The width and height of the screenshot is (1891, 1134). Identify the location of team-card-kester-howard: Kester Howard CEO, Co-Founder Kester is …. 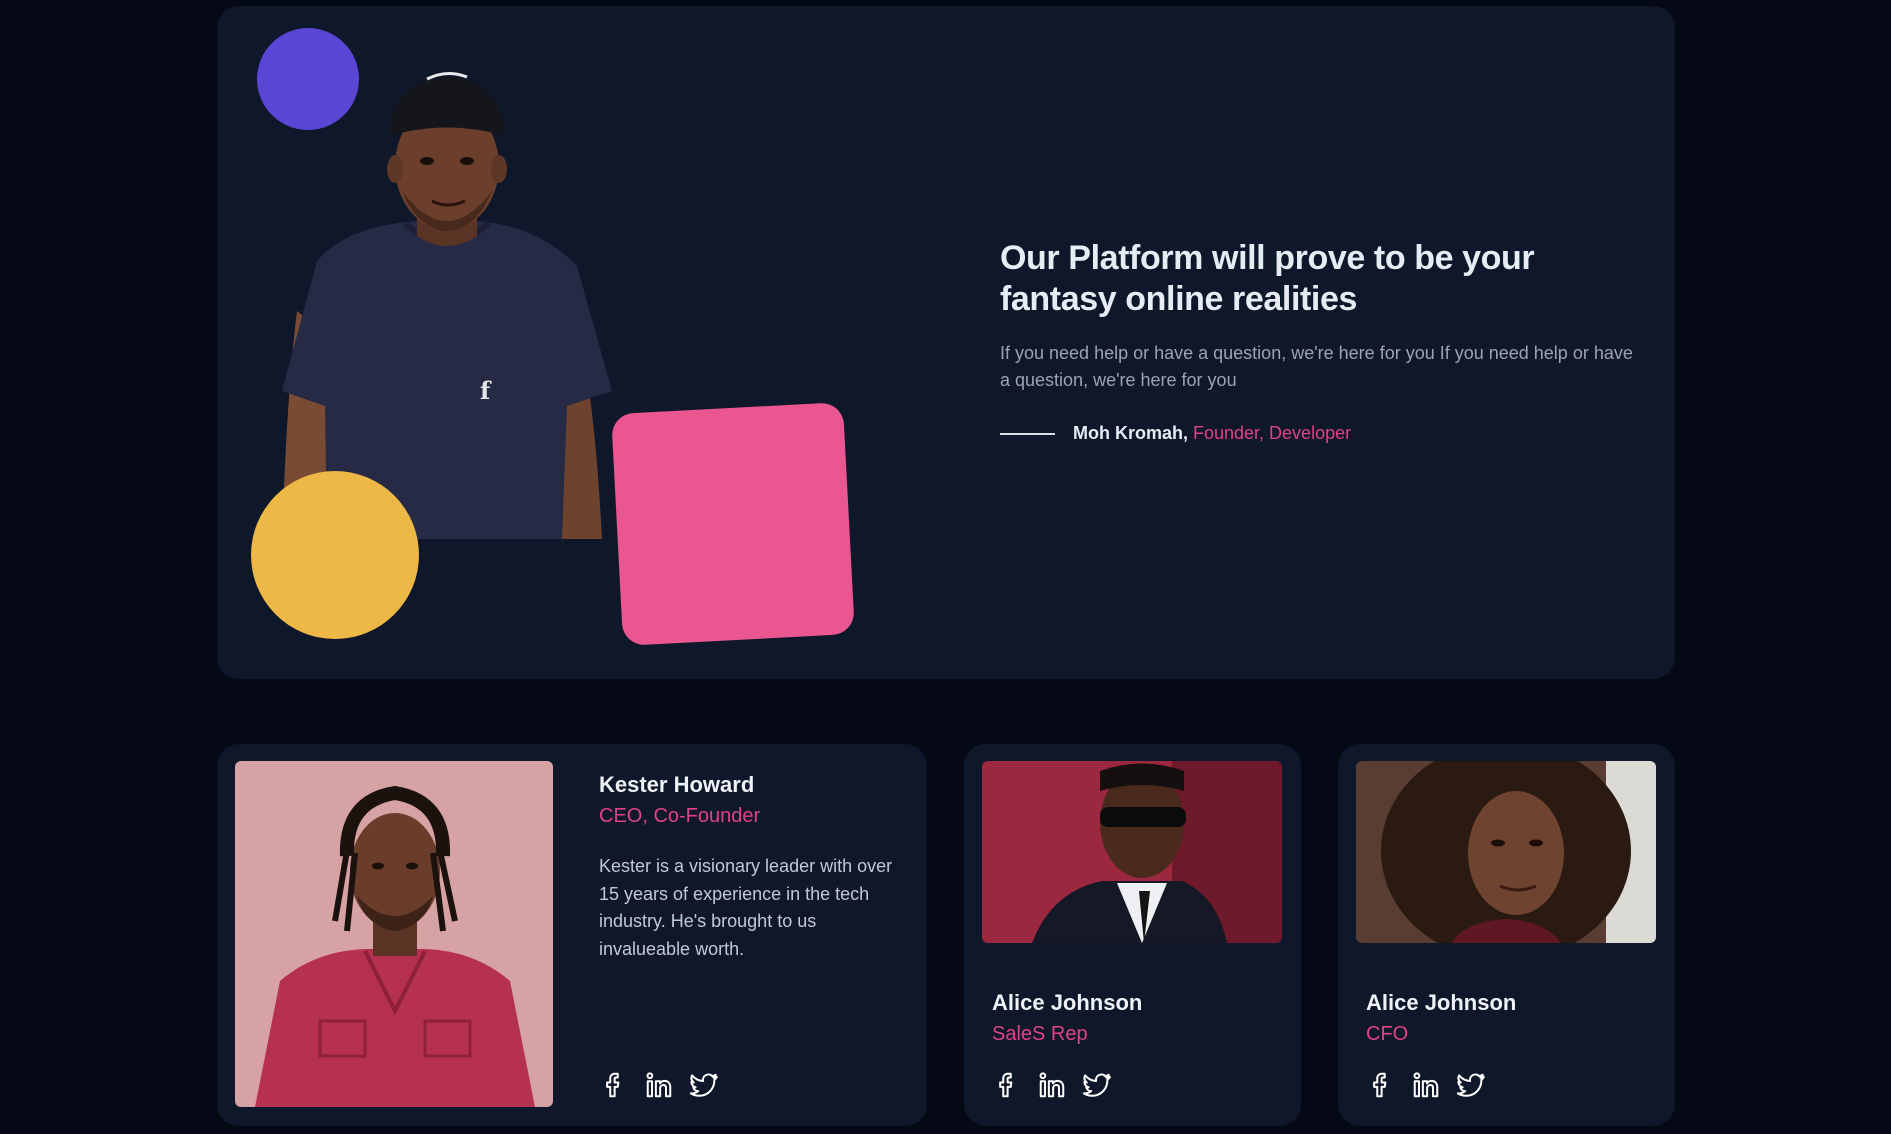
(572, 935).